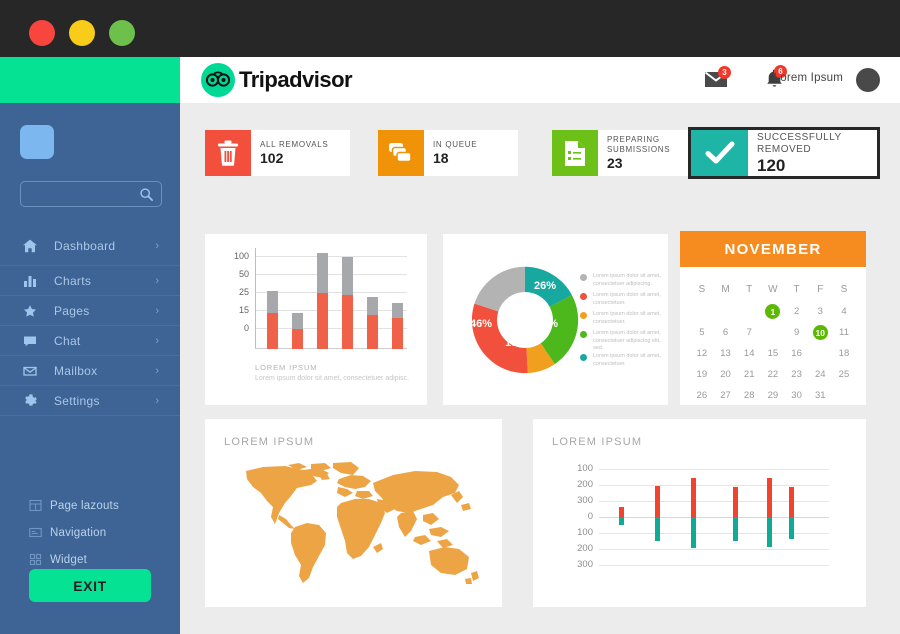  Describe the element at coordinates (639, 144) in the screenshot. I see `stat-caption: PREPARING SUBMISSIONS` at that location.